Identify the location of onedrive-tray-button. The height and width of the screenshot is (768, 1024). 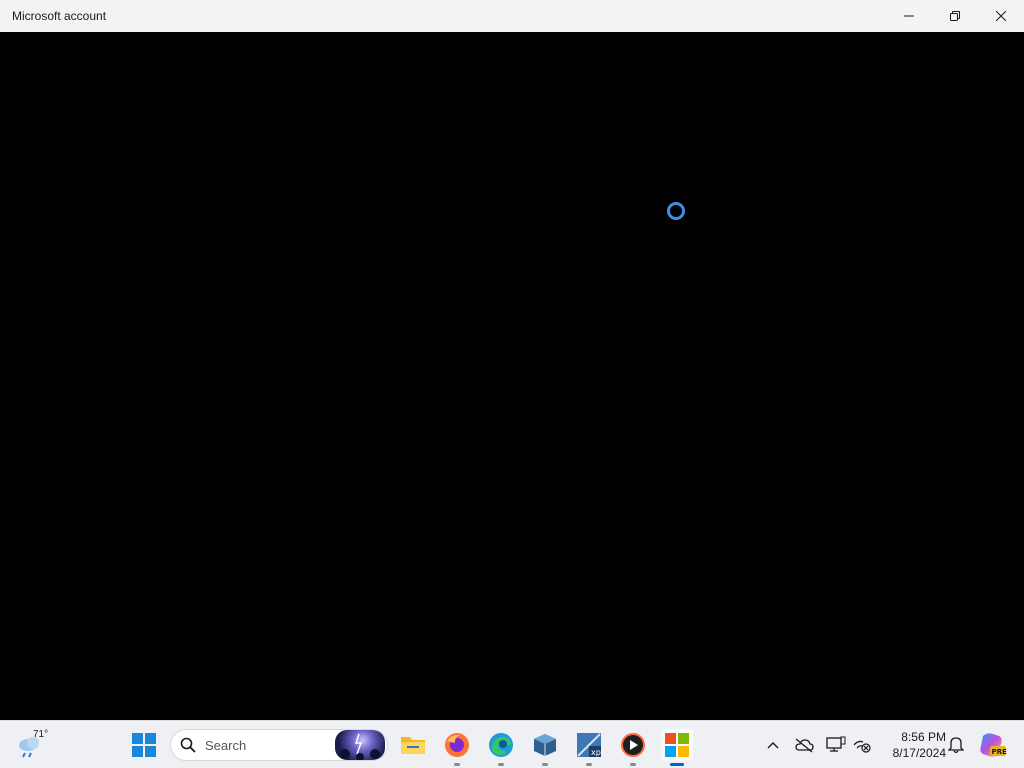
(804, 745).